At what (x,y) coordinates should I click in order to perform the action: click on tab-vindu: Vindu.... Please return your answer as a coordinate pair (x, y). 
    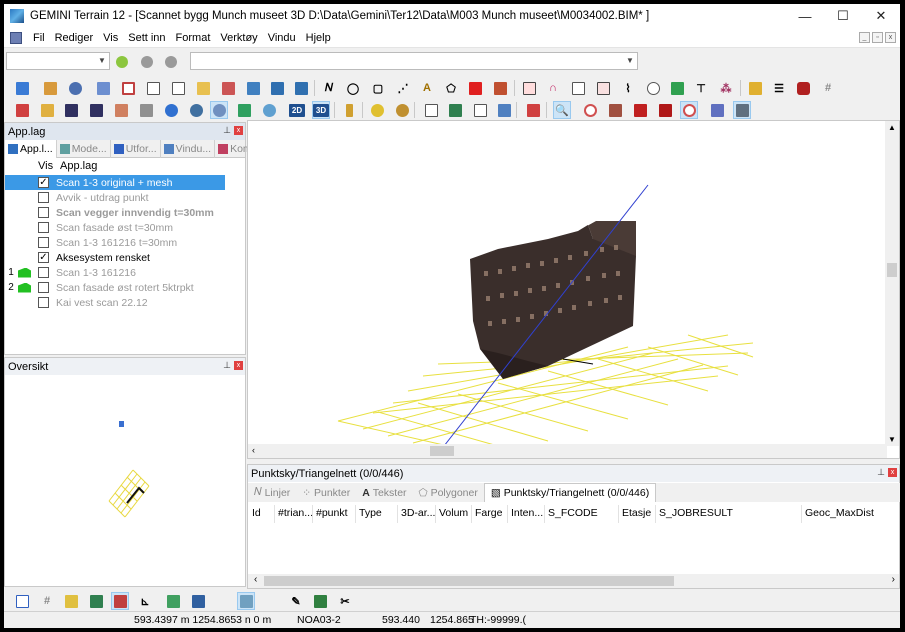
    Looking at the image, I should click on (188, 149).